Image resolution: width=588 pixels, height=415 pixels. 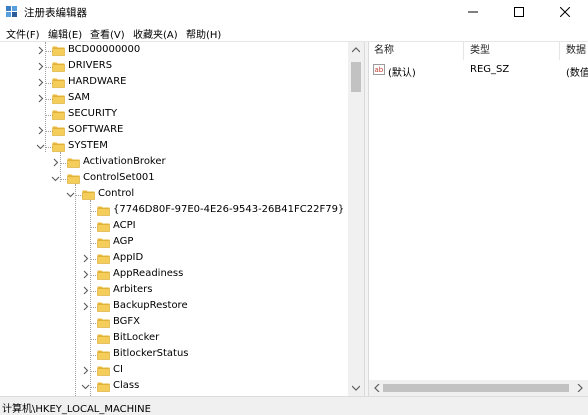 What do you see at coordinates (174, 259) in the screenshot?
I see `tree-node: AppID` at bounding box center [174, 259].